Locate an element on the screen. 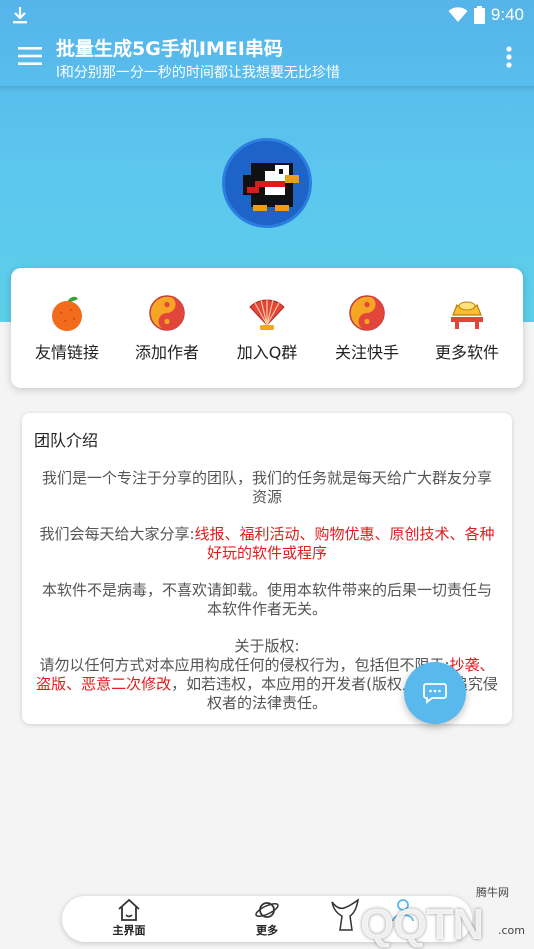 Image resolution: width=534 pixels, height=949 pixels. app-bar: 批量生成5G手机IMEI串码 l和分别那一分一秒的时间都让我想要无比珍惜 is located at coordinates (267, 58).